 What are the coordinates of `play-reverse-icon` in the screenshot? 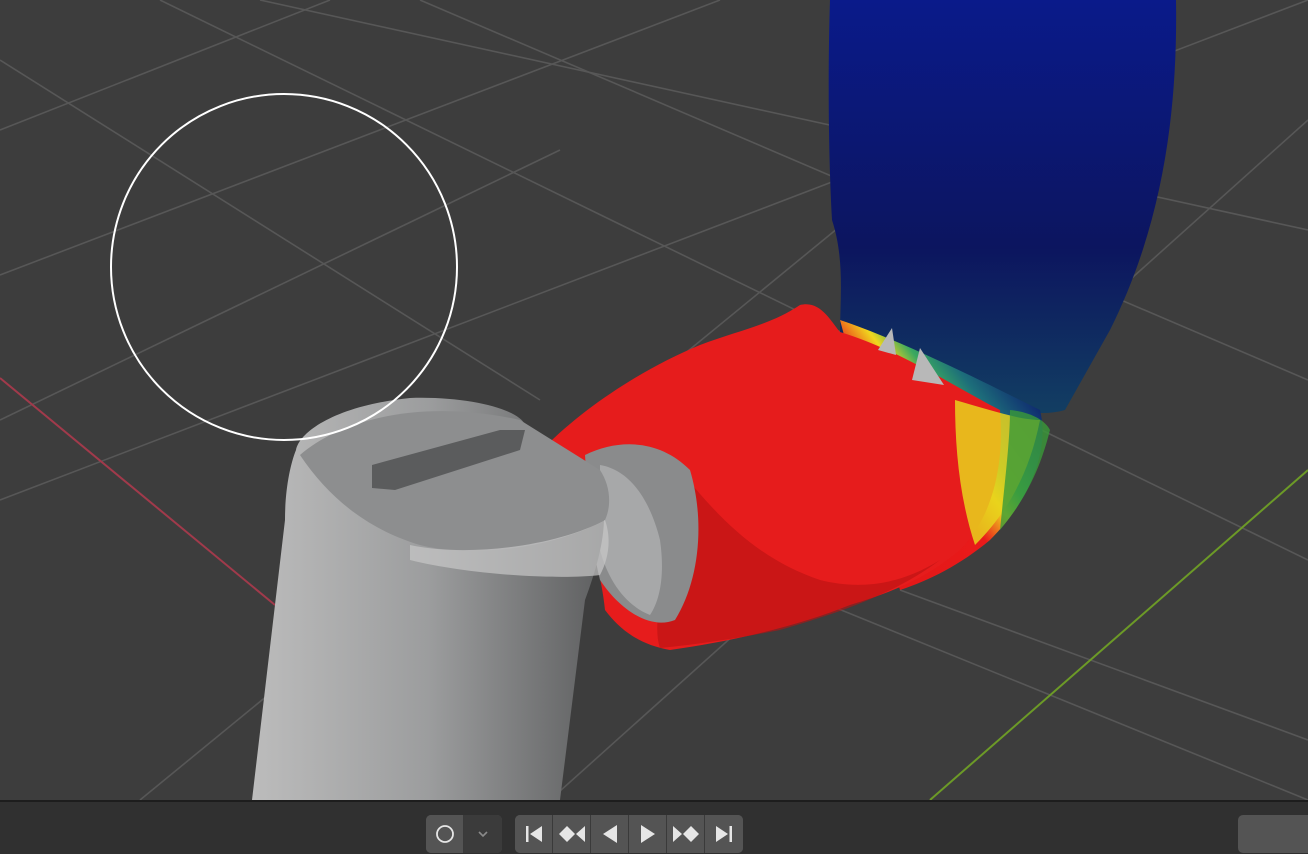 It's located at (610, 834).